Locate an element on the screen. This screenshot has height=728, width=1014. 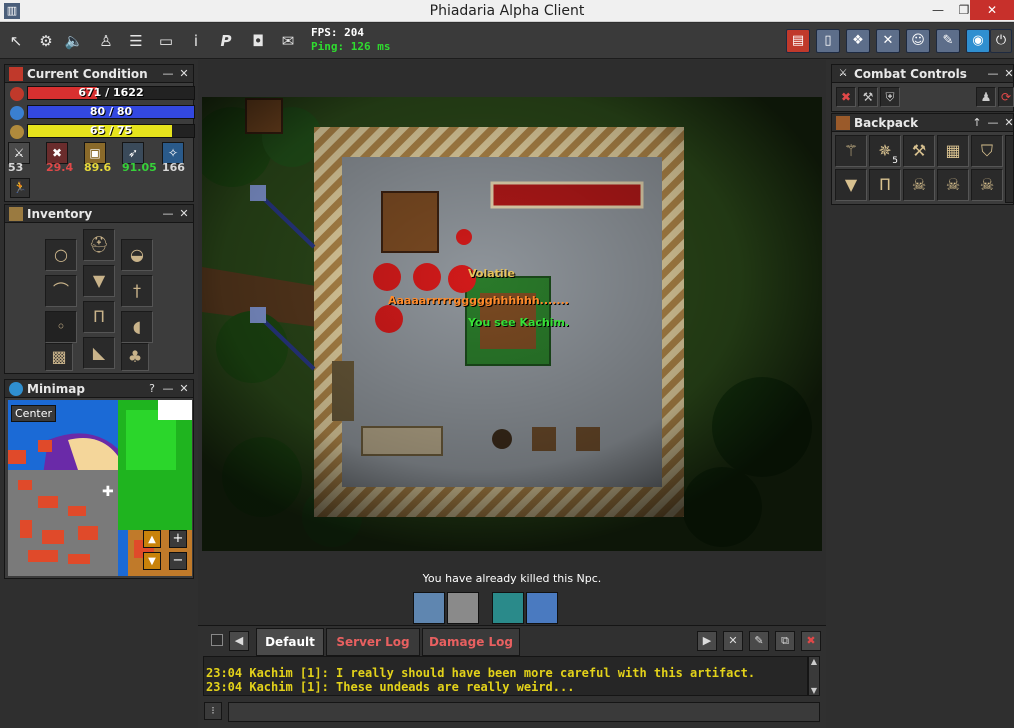
scroll-down-icon: ▼ is located at coordinates (814, 690).